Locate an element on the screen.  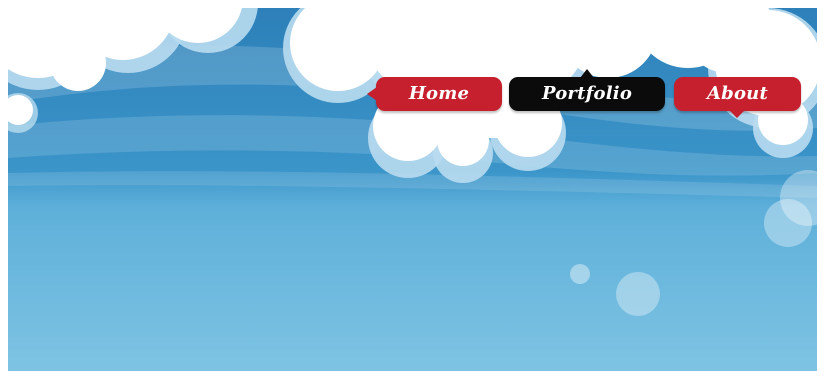
nav-home: Home is located at coordinates (434, 94).